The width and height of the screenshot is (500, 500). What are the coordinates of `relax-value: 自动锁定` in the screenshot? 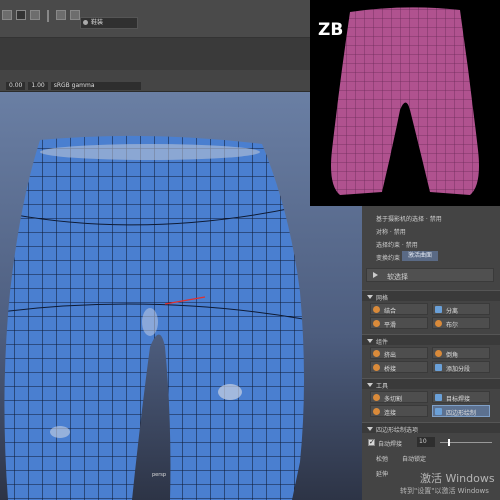 It's located at (414, 458).